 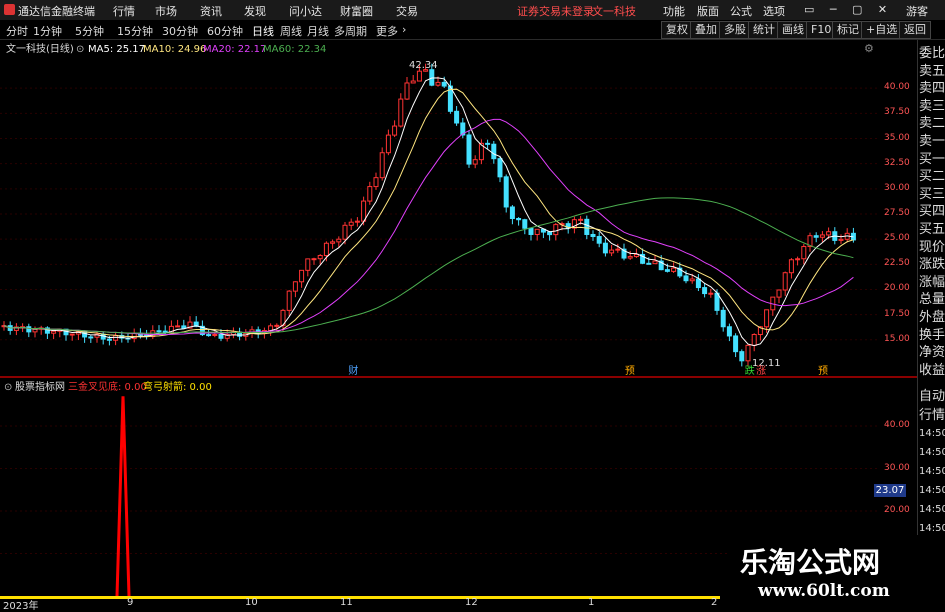 I want to click on period-30min: 30分钟, so click(x=180, y=31).